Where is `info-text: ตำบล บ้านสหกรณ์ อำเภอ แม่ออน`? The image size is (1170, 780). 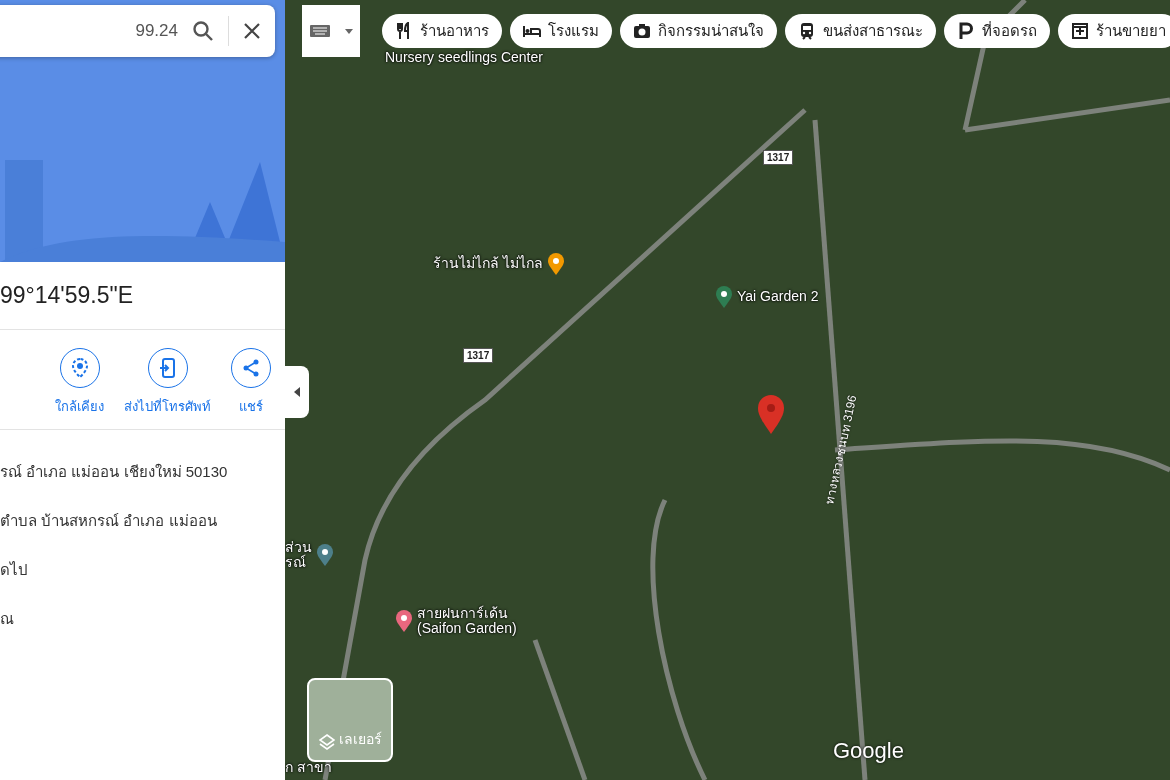
info-text: ตำบล บ้านสหกรณ์ อำเภอ แม่ออน is located at coordinates (109, 521).